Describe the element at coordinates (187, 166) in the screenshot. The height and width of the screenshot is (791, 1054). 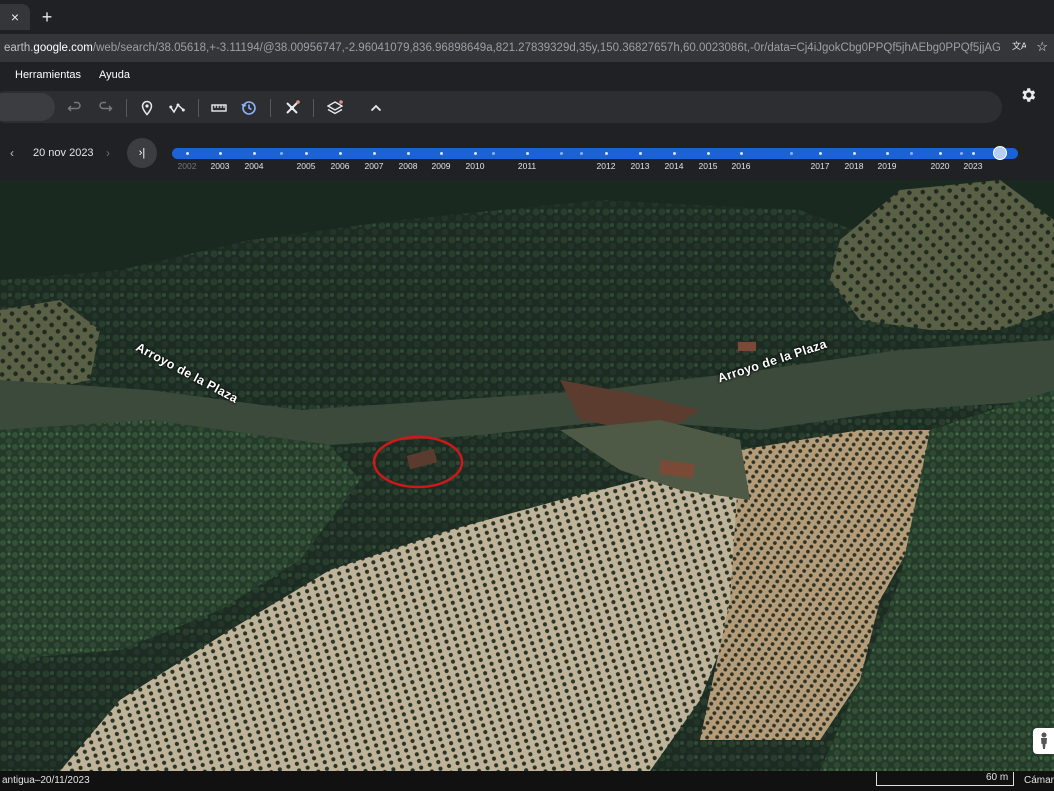
I see `timeline-year-label: 2002` at that location.